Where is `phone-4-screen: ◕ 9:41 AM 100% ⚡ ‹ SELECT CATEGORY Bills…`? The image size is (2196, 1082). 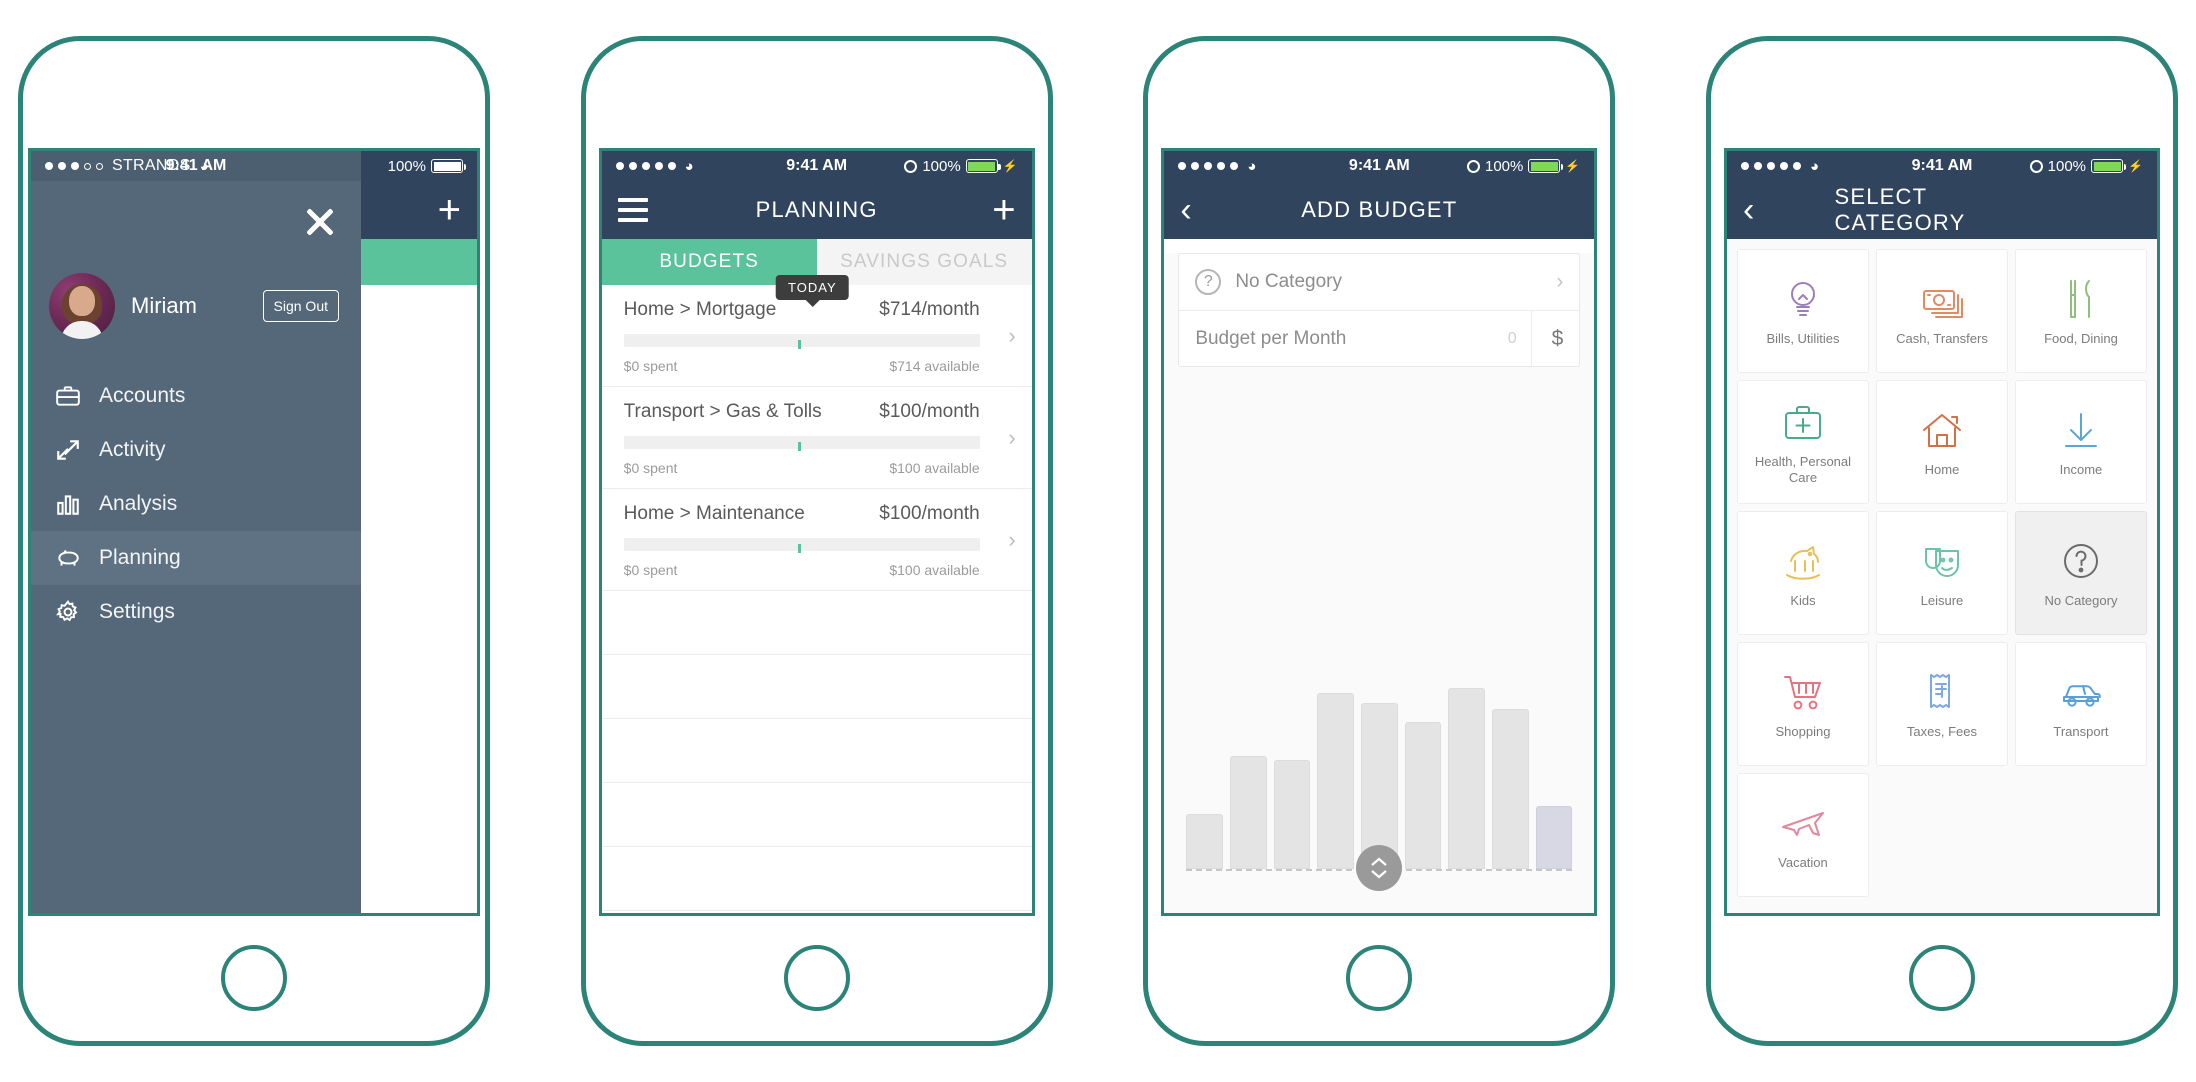
phone-4-screen: ◕ 9:41 AM 100% ⚡ ‹ SELECT CATEGORY Bills… is located at coordinates (1941, 532).